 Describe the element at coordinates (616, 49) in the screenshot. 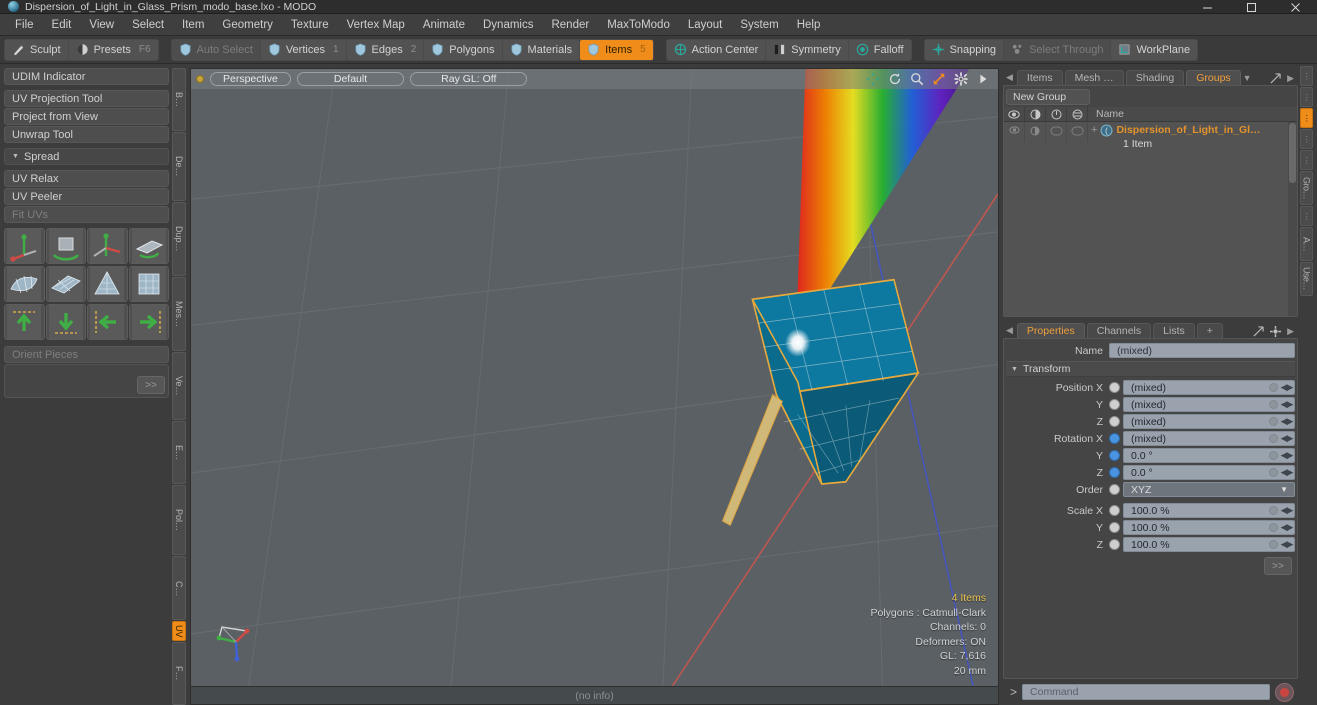

I see `toolbar-button-items: Items 5` at that location.